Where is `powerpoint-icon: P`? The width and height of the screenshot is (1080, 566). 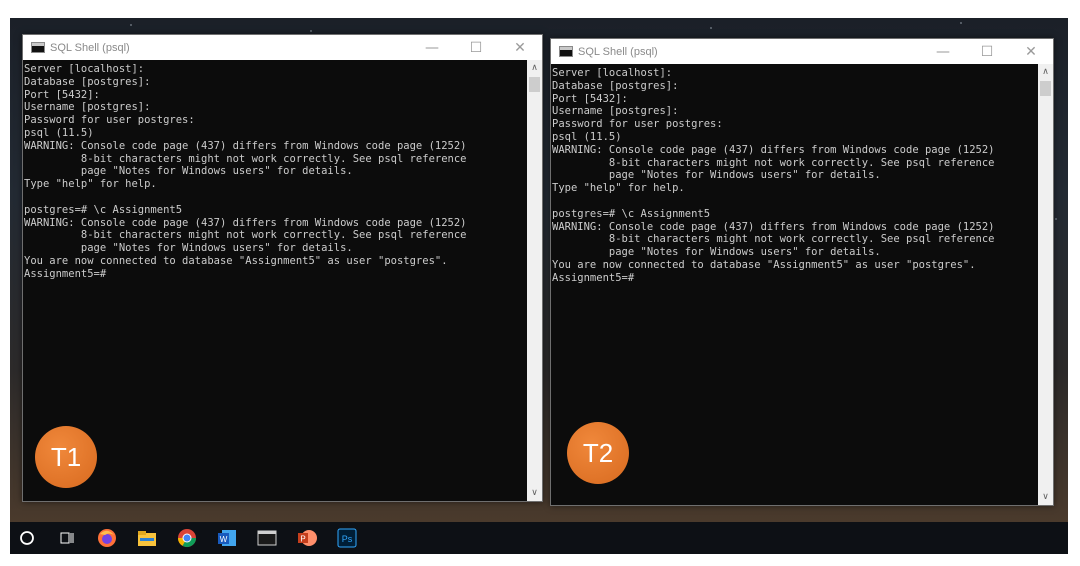 powerpoint-icon: P is located at coordinates (307, 538).